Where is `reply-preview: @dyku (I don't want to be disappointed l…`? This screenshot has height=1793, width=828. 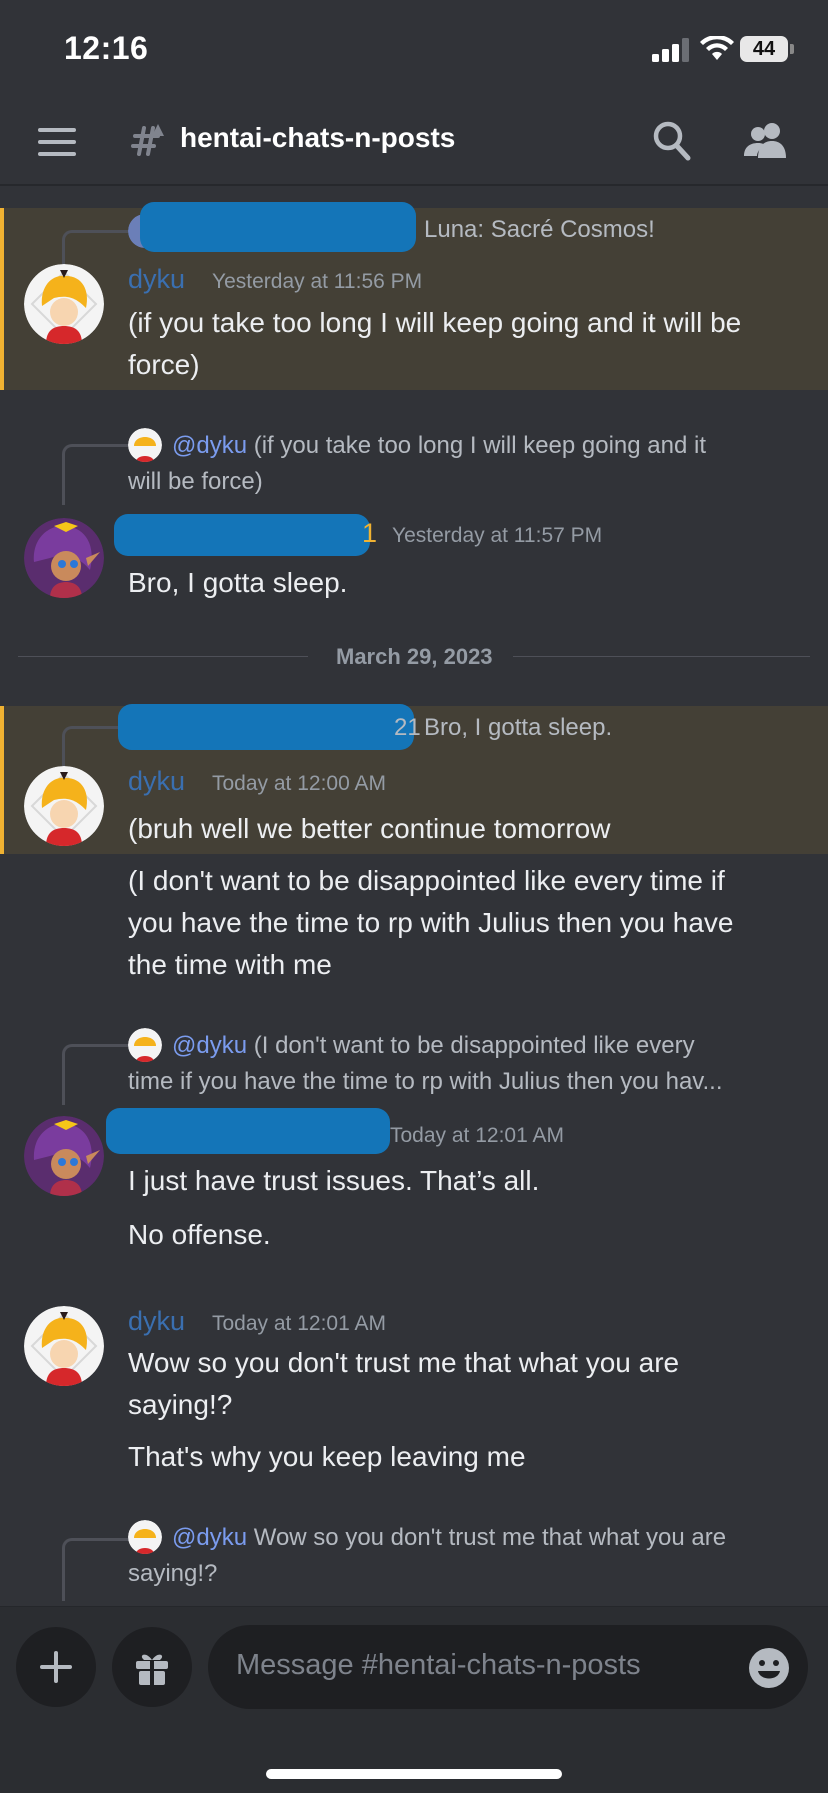
reply-preview: @dyku (I don't want to be disappointed l… is located at coordinates (433, 1046).